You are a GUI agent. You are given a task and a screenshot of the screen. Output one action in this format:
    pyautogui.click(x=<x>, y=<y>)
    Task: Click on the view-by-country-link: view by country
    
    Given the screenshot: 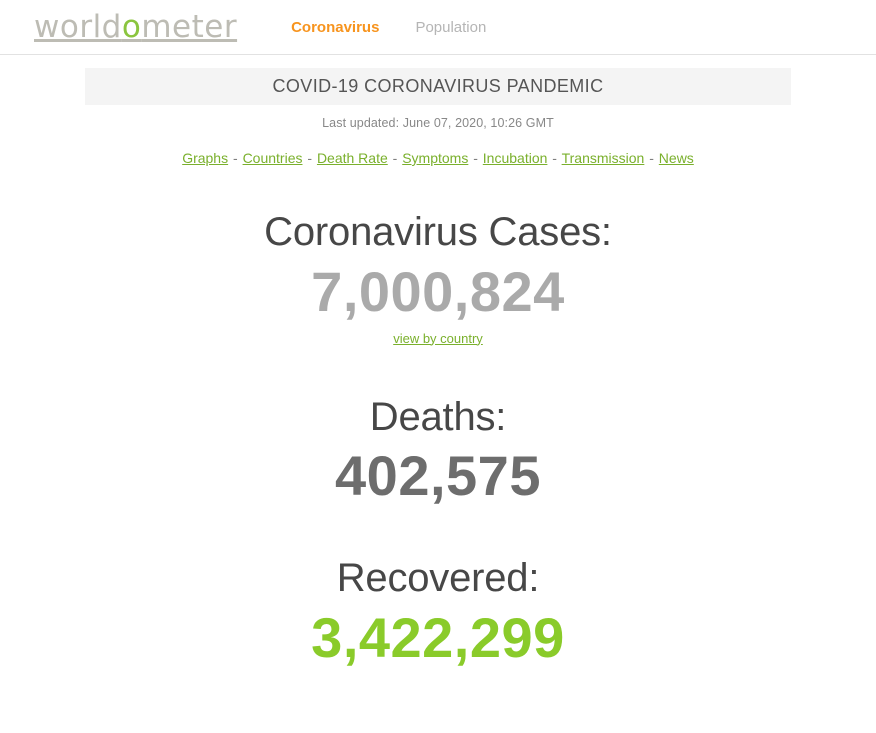 What is the action you would take?
    pyautogui.click(x=438, y=338)
    